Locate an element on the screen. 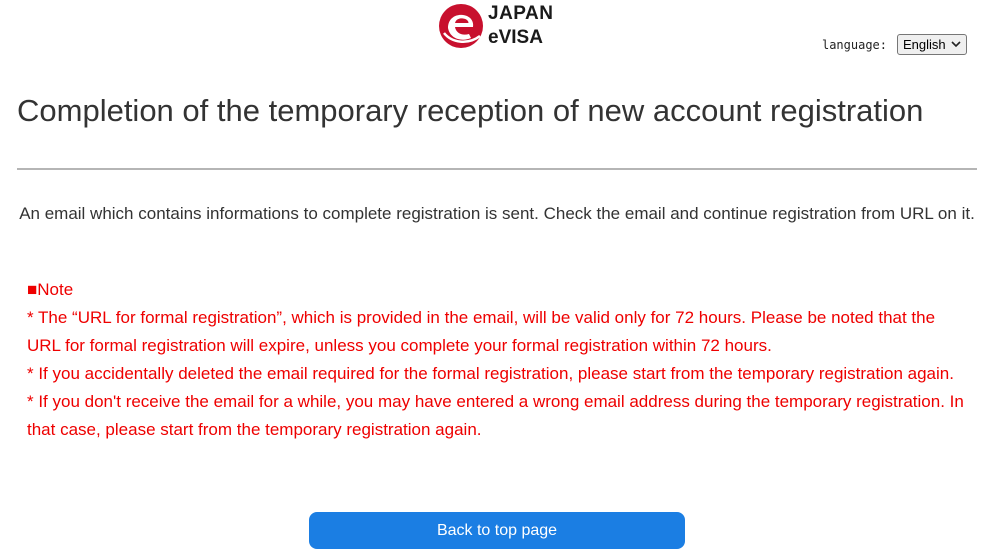  japan-evisa-logo-icon is located at coordinates (461, 26).